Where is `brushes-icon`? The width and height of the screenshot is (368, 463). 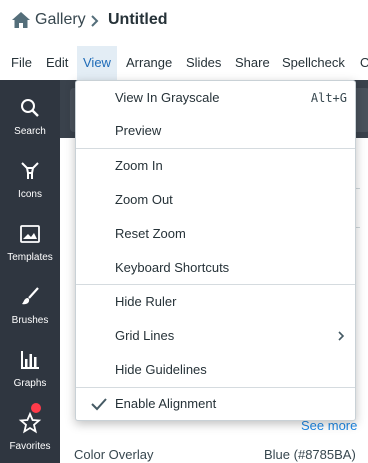 brushes-icon is located at coordinates (30, 296).